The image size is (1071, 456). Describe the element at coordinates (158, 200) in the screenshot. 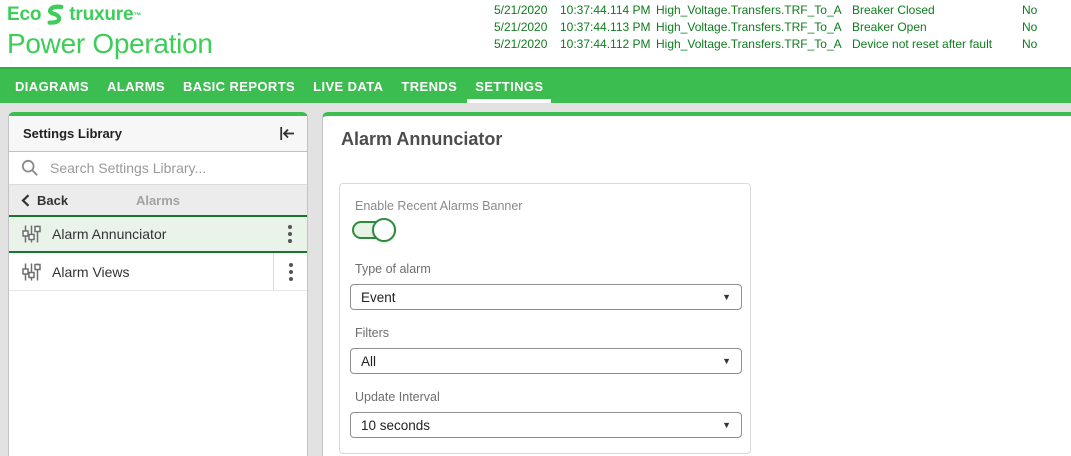

I see `back-button: Back Alarms` at that location.